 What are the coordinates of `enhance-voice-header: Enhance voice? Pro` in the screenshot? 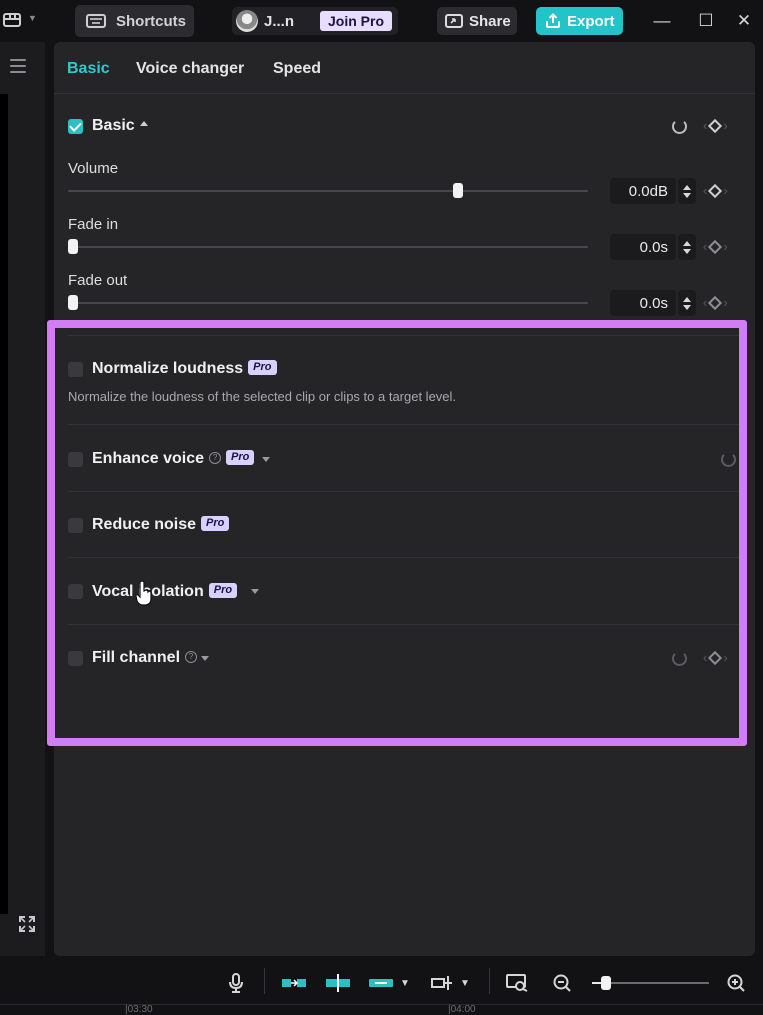 It's located at (173, 459).